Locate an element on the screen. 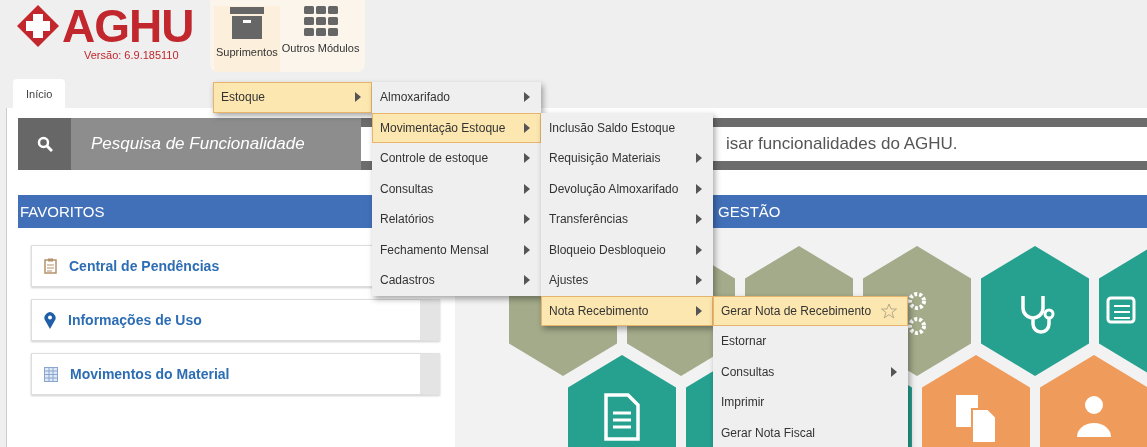 The width and height of the screenshot is (1147, 447). search-icon is located at coordinates (44, 144).